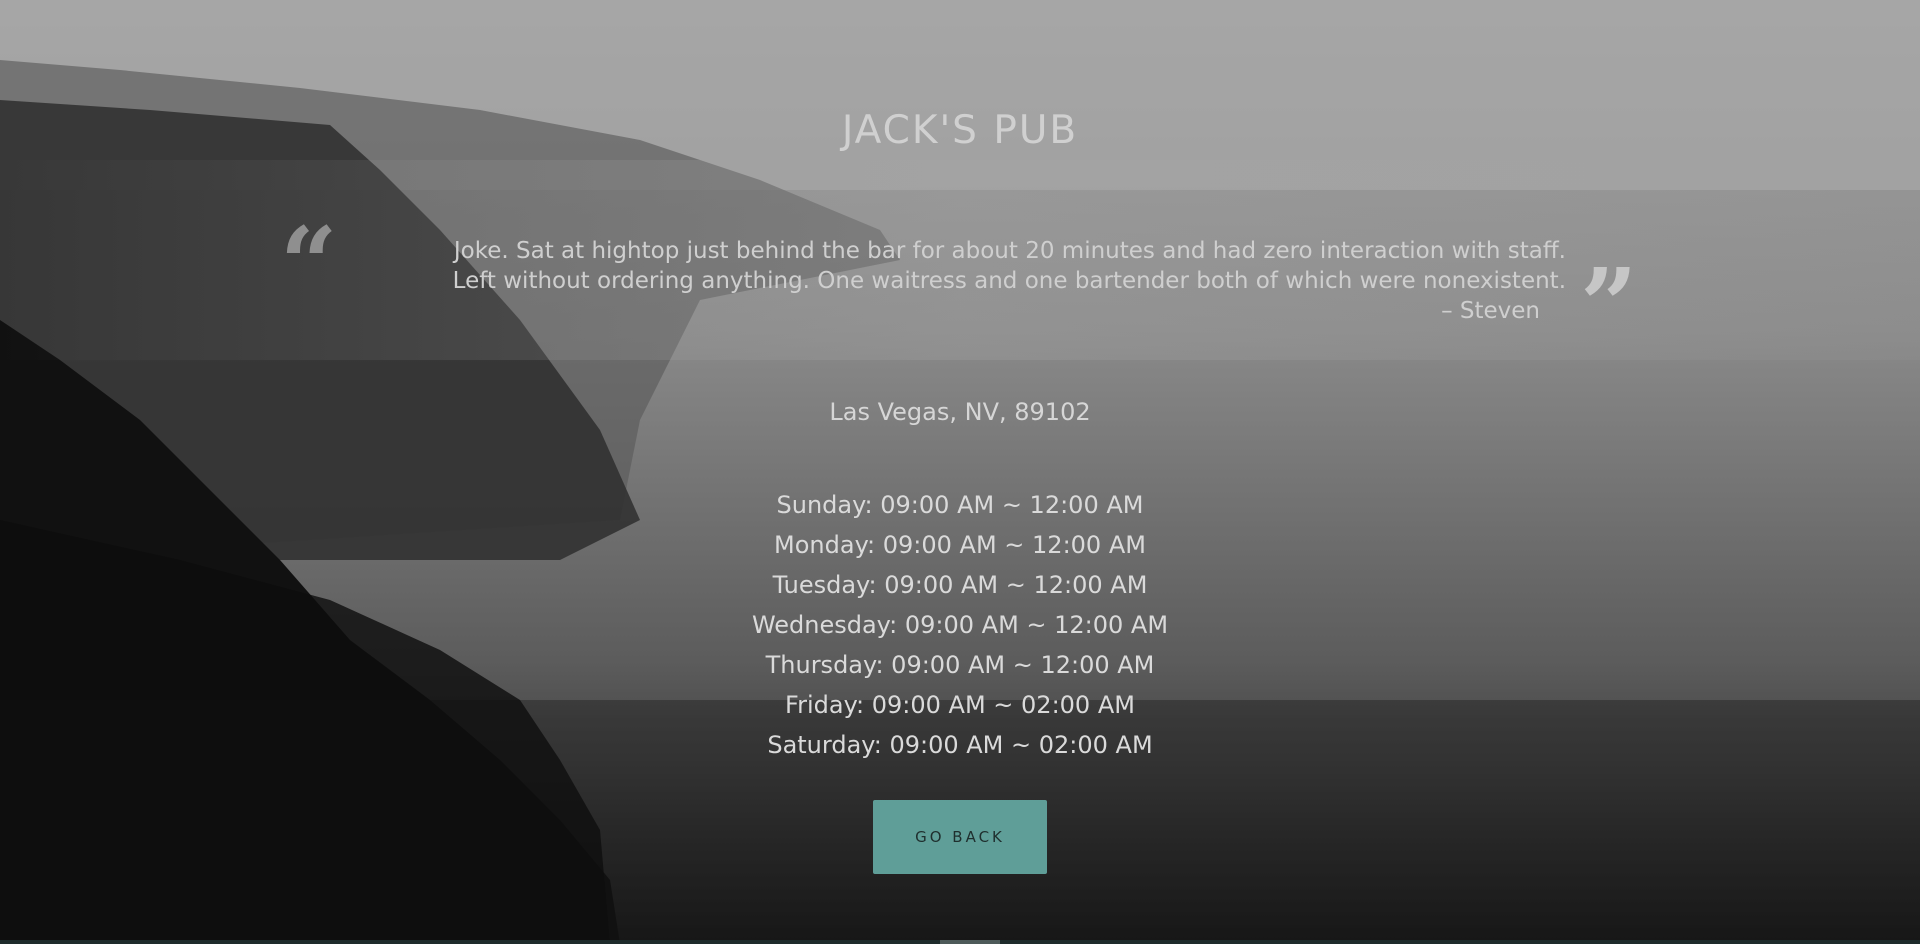  Describe the element at coordinates (960, 585) in the screenshot. I see `hours-item: Tuesday: 09:00 AM ~ 12:00 AM` at that location.